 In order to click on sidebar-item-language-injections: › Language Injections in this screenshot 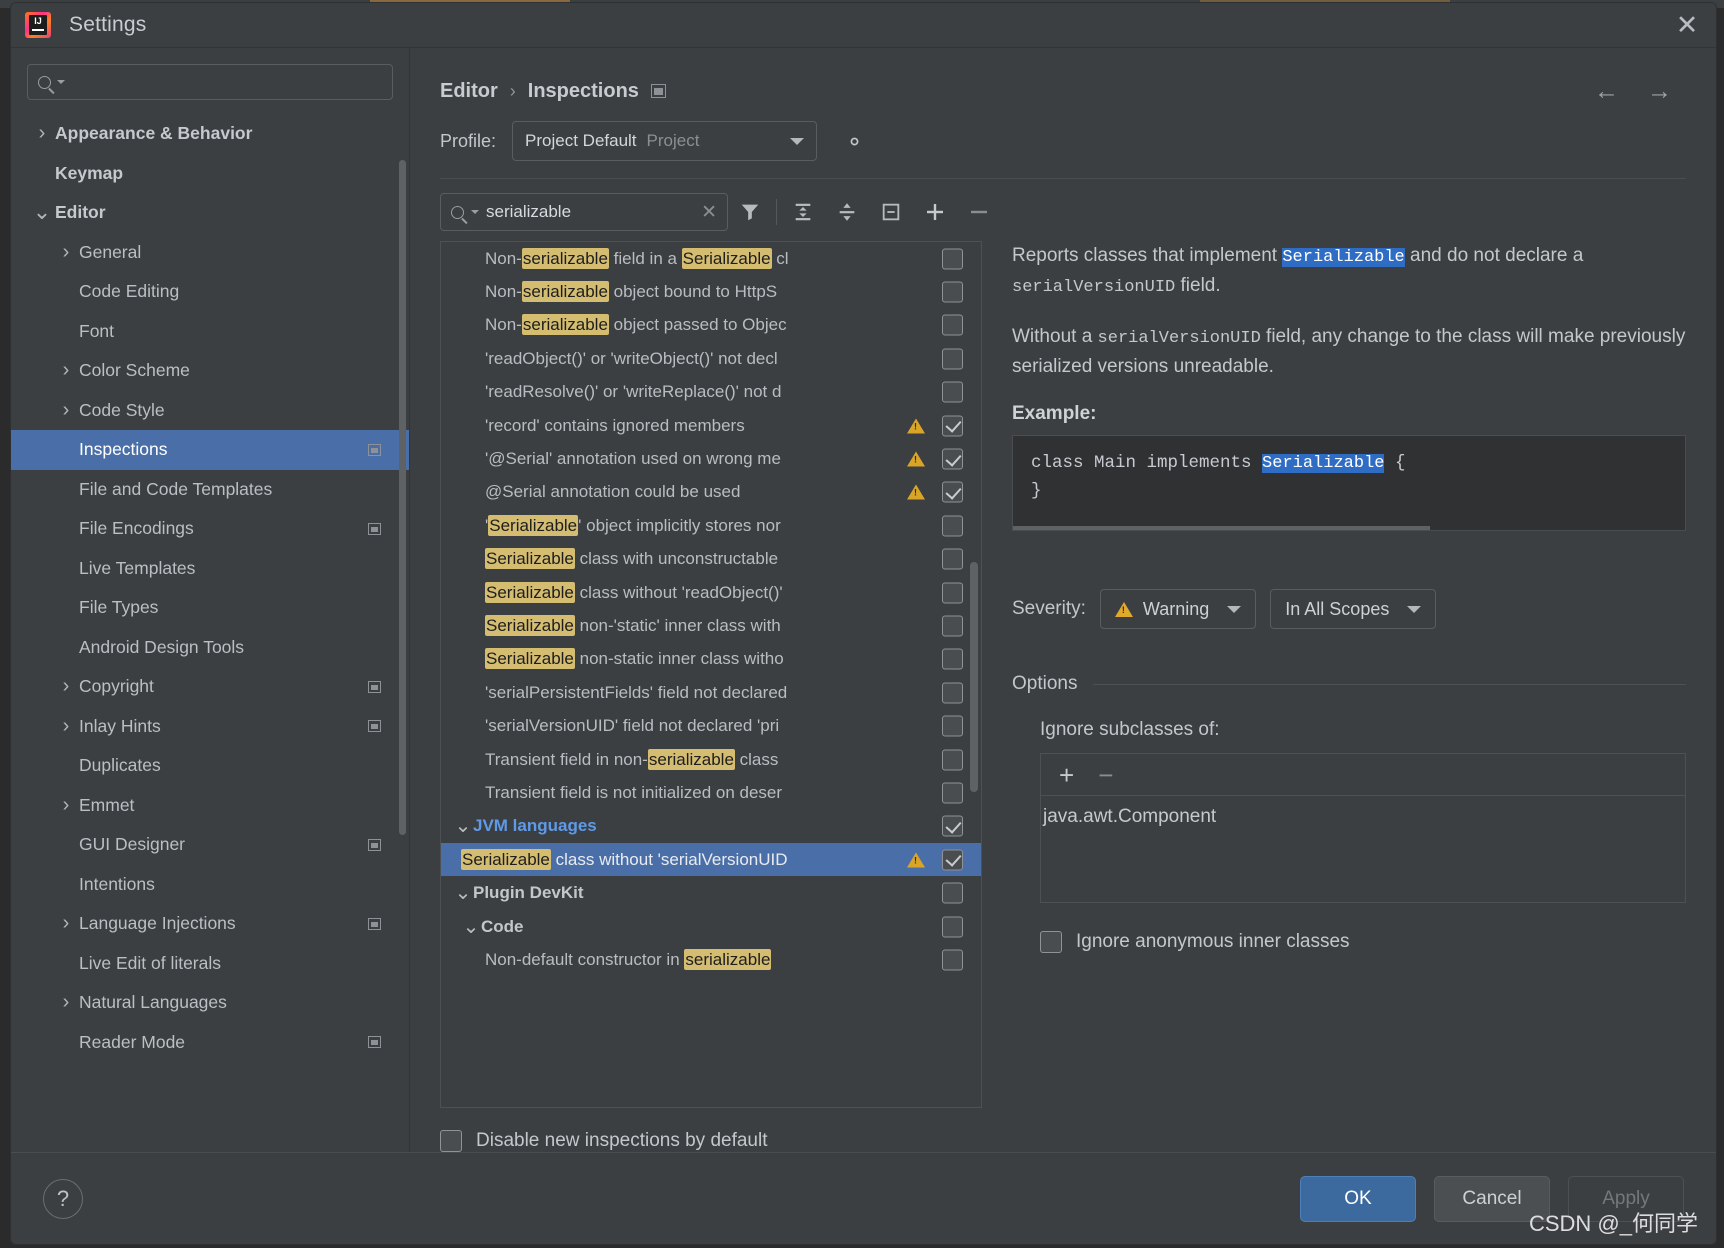, I will do `click(210, 924)`.